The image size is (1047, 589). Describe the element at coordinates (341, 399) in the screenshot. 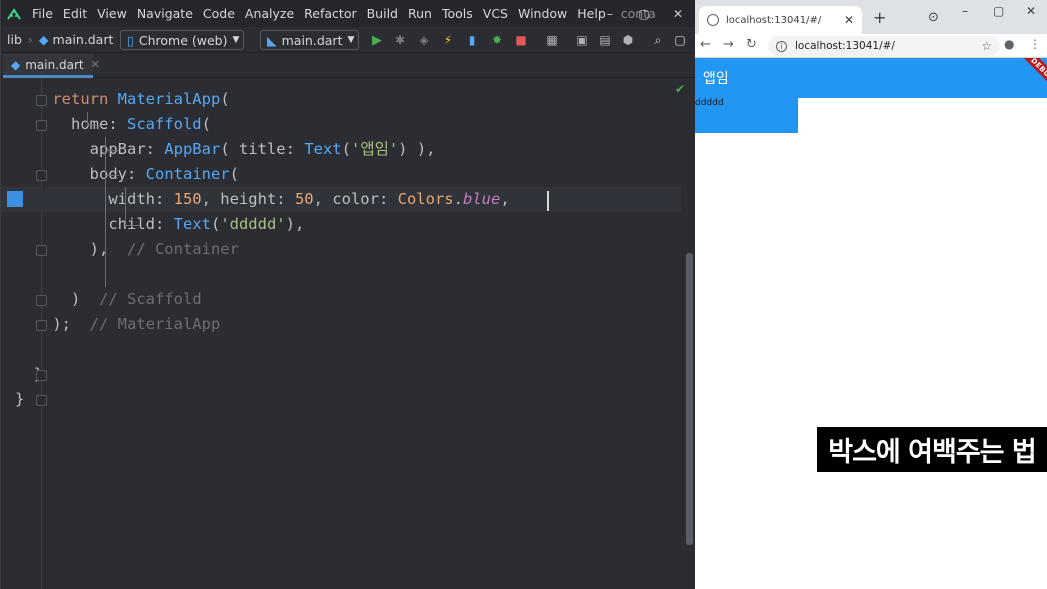

I see `code-line: }` at that location.